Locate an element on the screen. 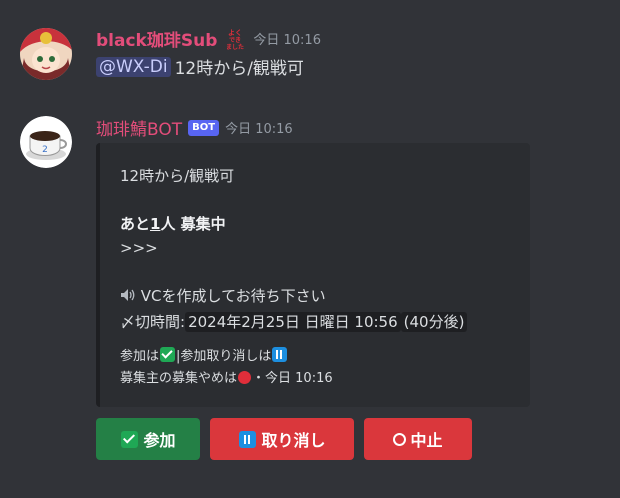  deadline-timestamp: 2024年2月25日 日曜日 10:56 is located at coordinates (293, 322).